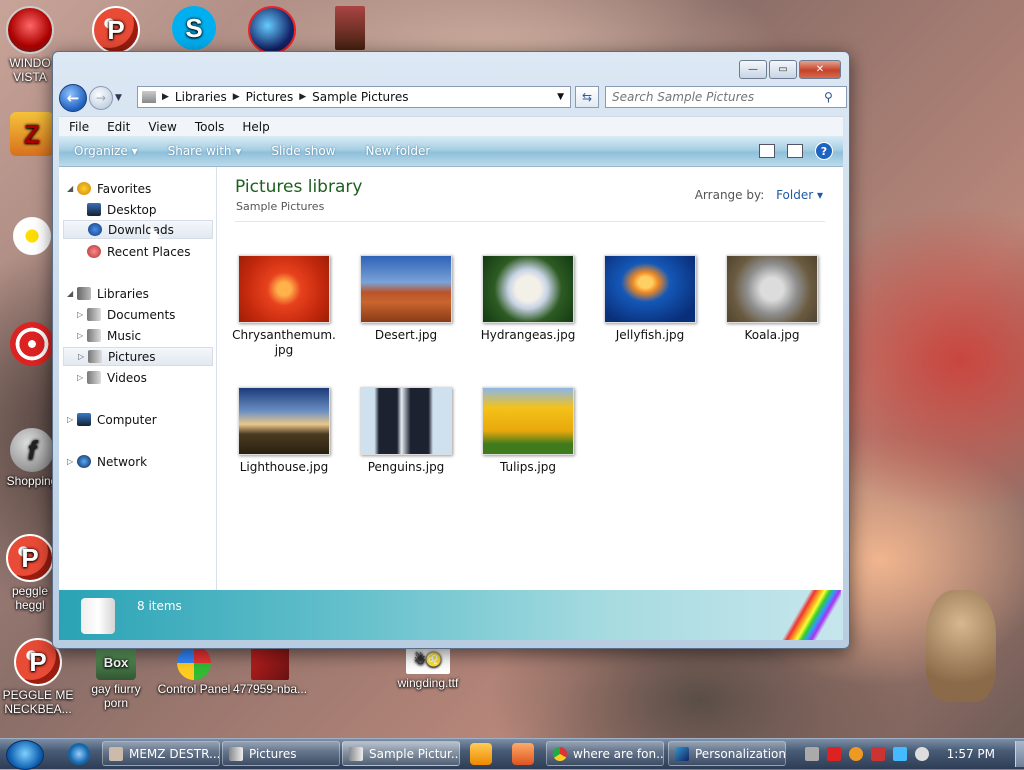 The width and height of the screenshot is (1024, 770). I want to click on menu-help: Help, so click(254, 127).